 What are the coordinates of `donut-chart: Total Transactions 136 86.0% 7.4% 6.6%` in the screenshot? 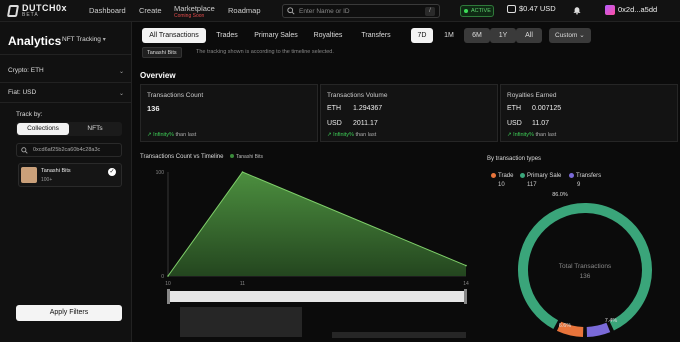 It's located at (585, 264).